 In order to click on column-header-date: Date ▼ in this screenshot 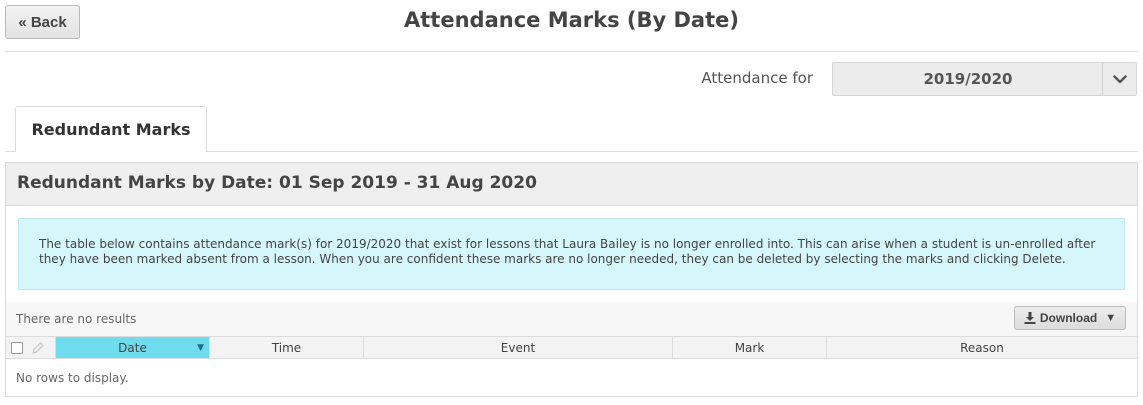, I will do `click(133, 347)`.